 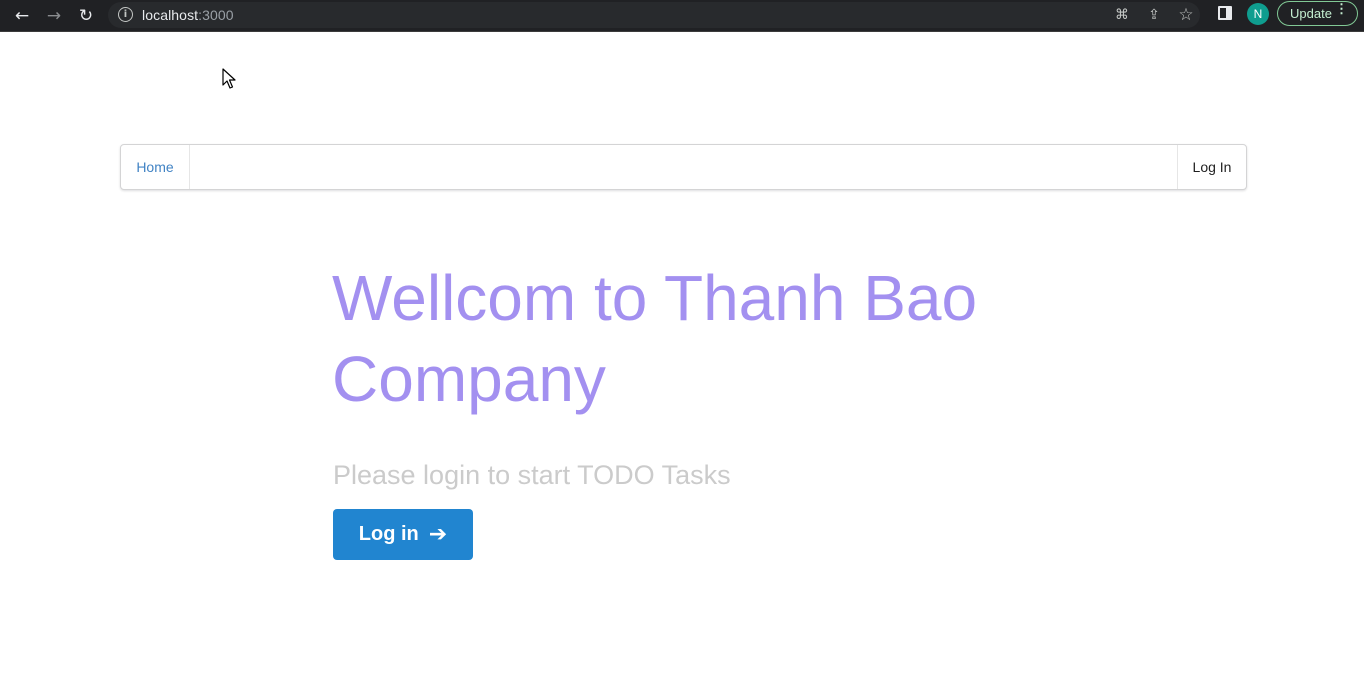 I want to click on login-button: Log in ➔, so click(x=403, y=534).